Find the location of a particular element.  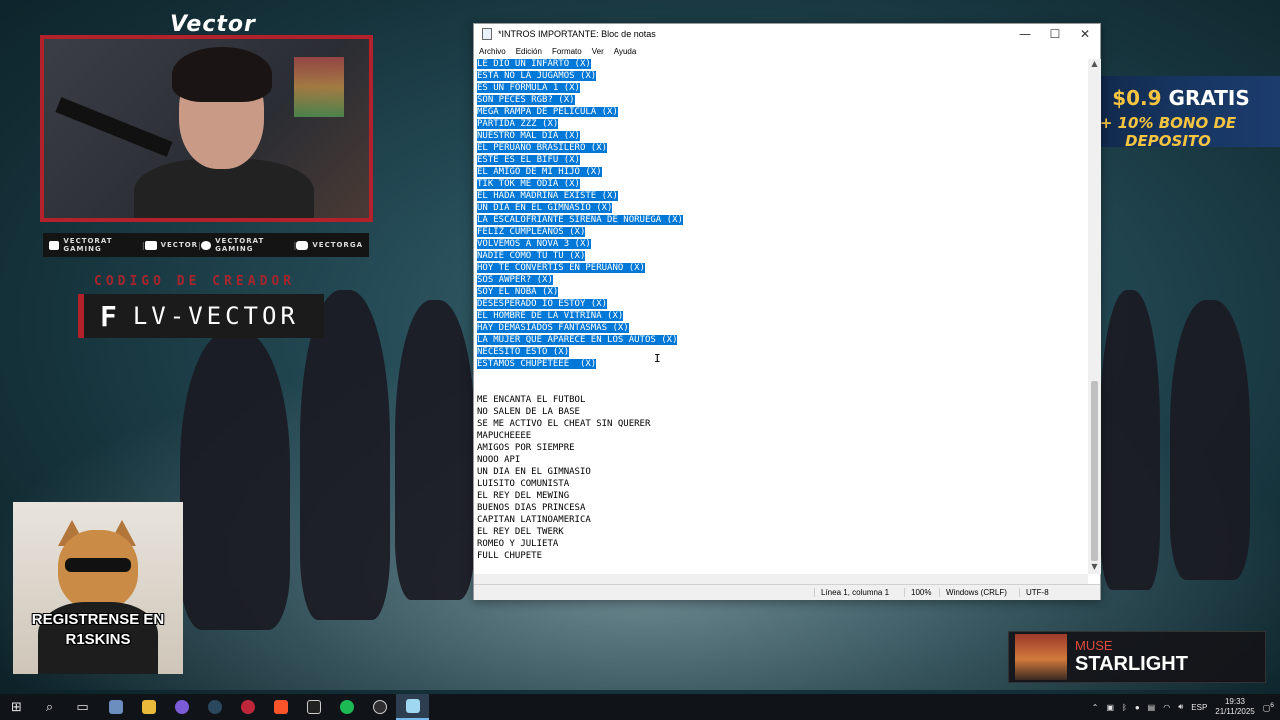

selected-text-line: NADIE COMO TU TU (X) is located at coordinates (781, 257).